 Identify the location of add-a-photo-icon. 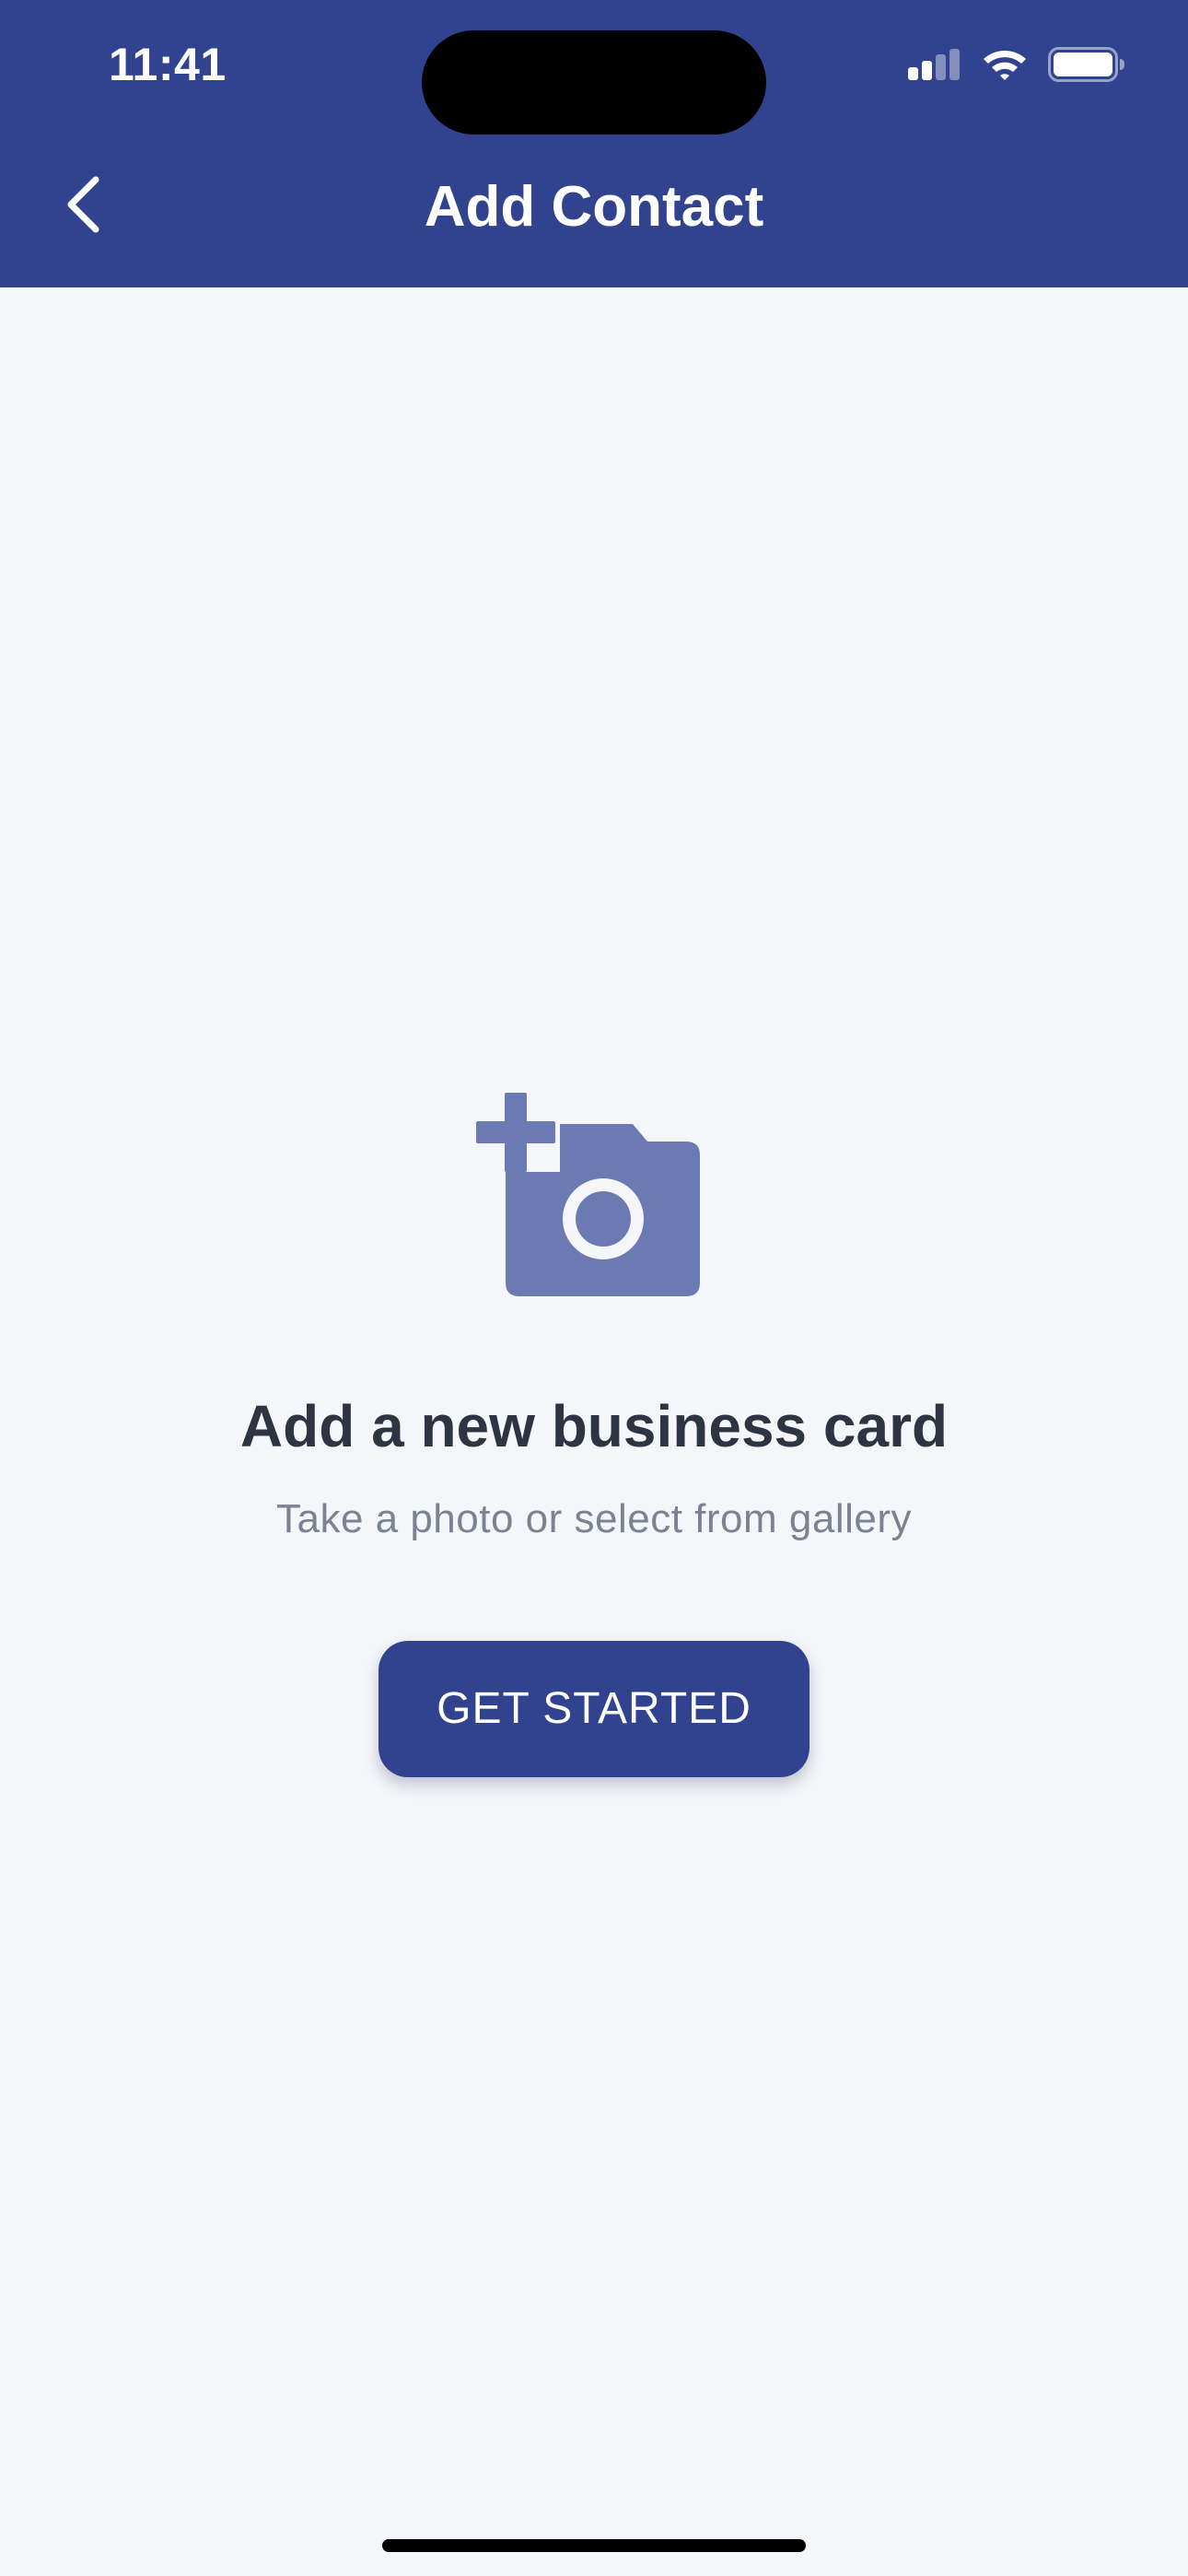
(588, 1194).